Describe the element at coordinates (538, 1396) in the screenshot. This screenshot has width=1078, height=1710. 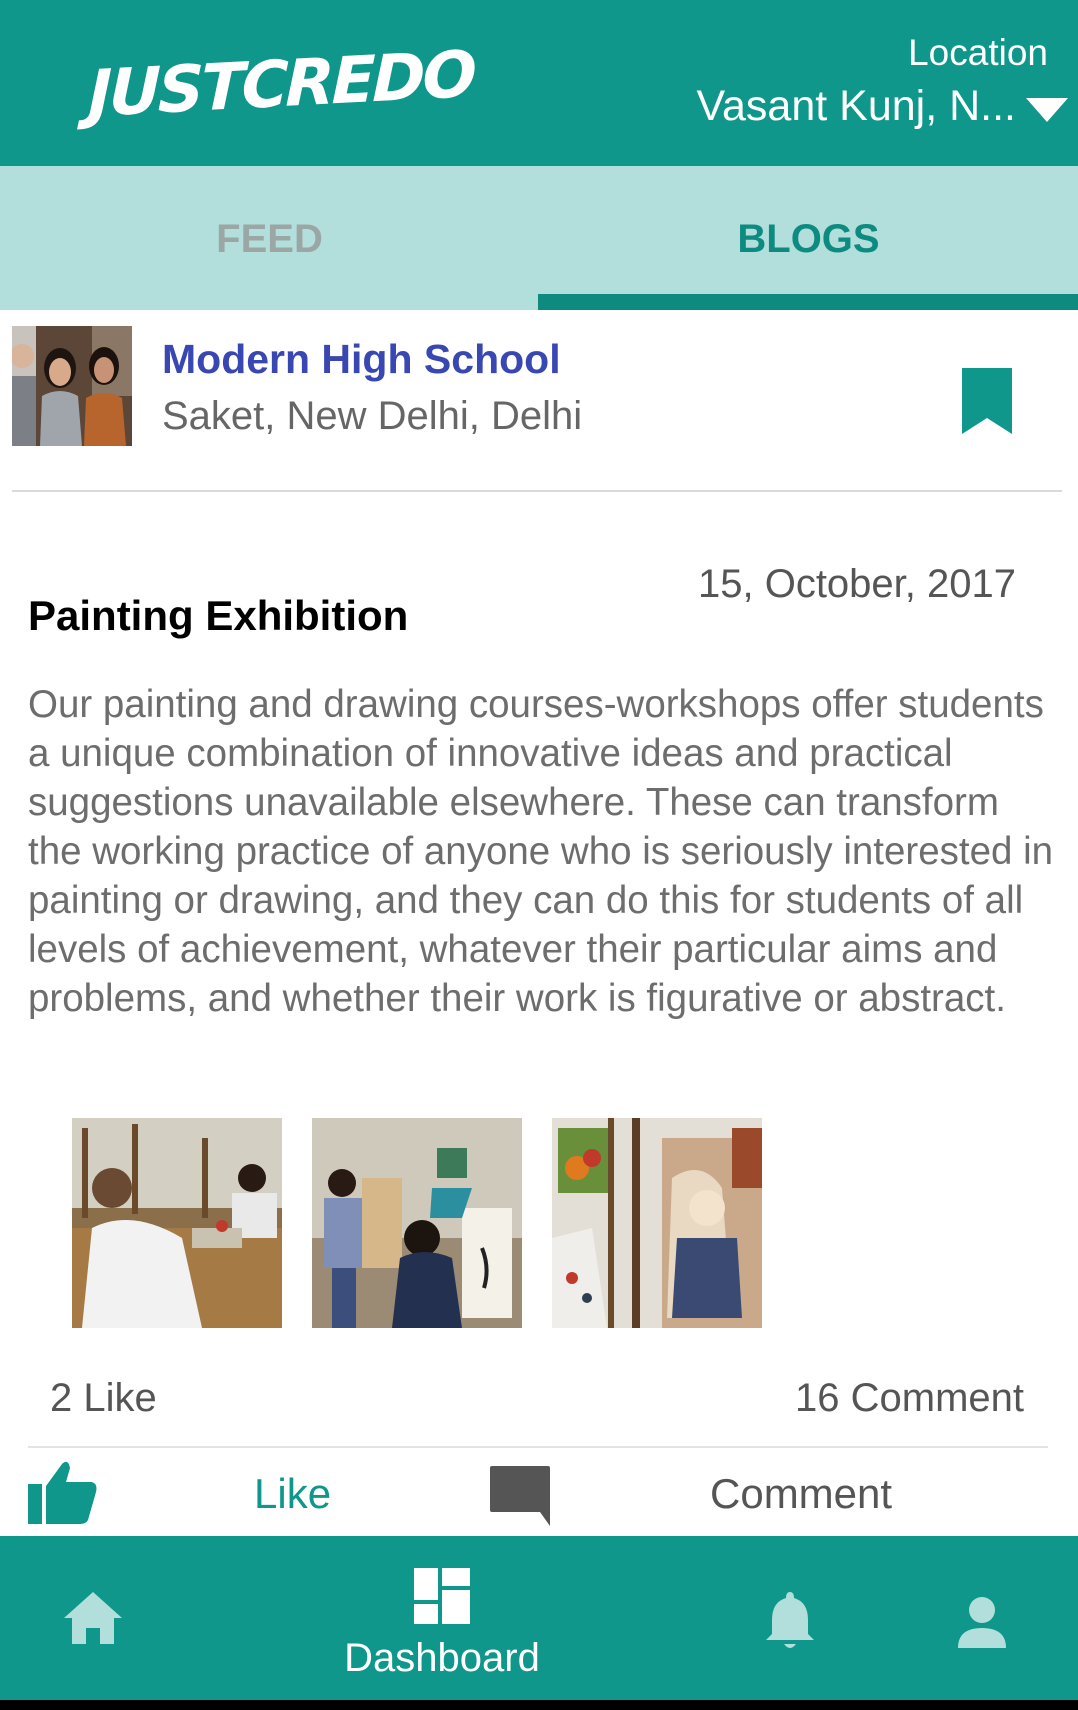
I see `post-stats: 2 Like 16 Comment` at that location.